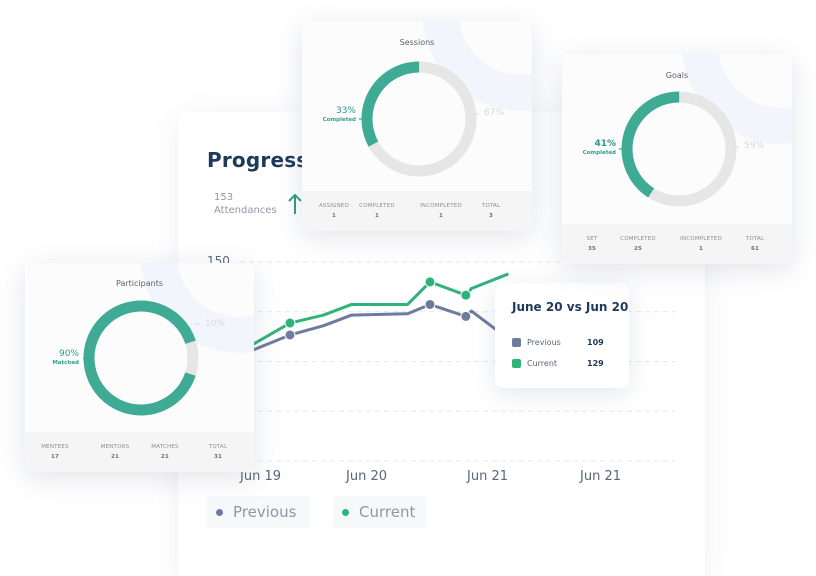  What do you see at coordinates (544, 342) in the screenshot?
I see `tooltip-label: Previous` at bounding box center [544, 342].